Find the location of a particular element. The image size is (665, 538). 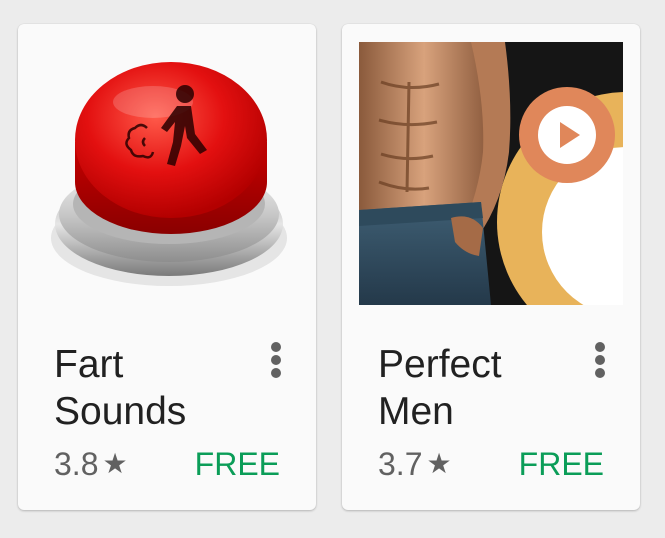

app-title: Perfect Men is located at coordinates (478, 388).